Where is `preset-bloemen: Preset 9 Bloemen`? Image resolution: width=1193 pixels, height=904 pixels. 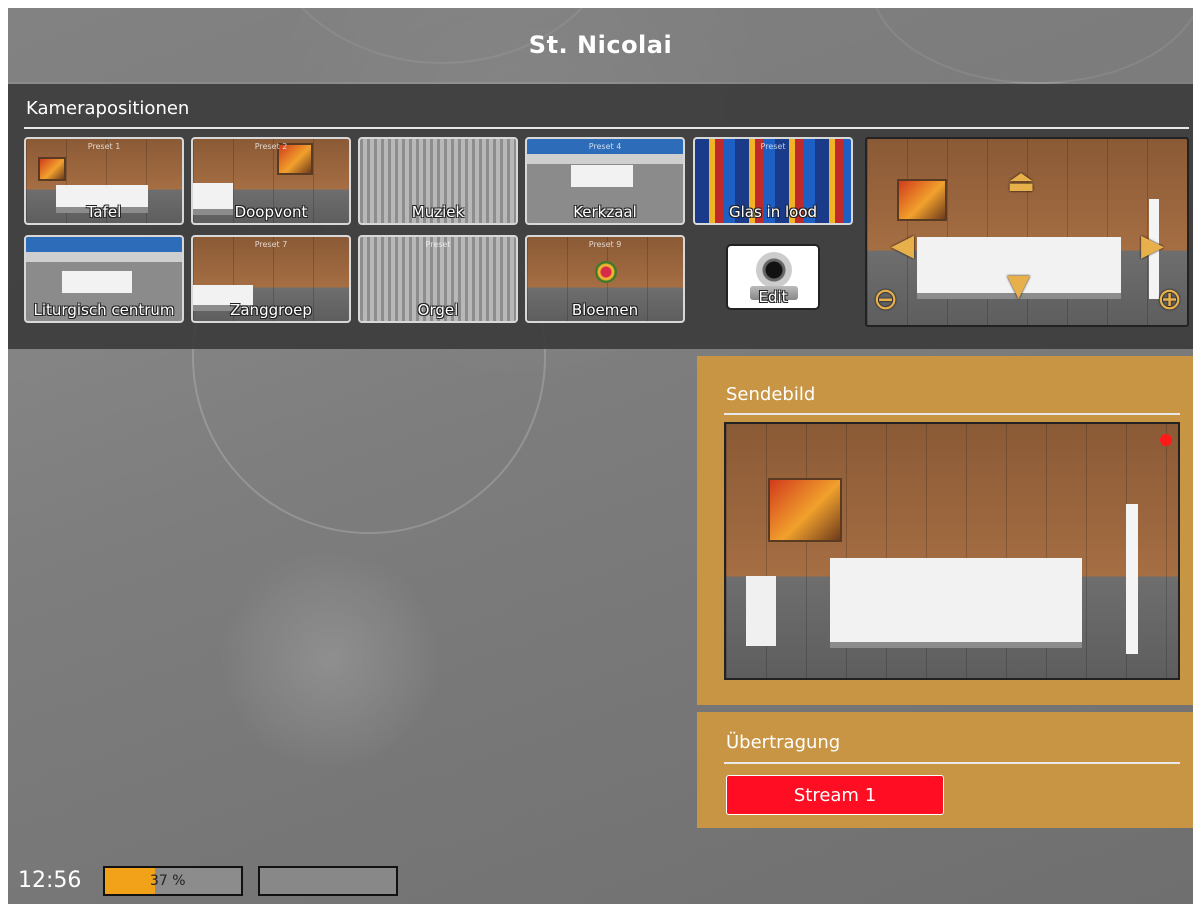
preset-bloemen: Preset 9 Bloemen is located at coordinates (605, 279).